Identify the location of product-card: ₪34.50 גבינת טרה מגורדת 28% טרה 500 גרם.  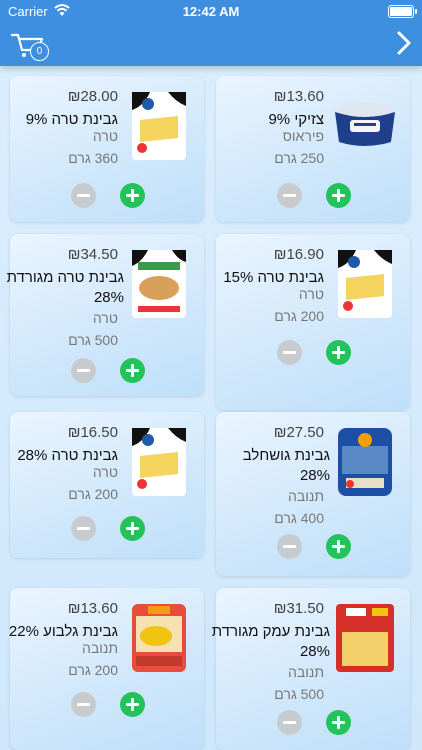
(105, 315).